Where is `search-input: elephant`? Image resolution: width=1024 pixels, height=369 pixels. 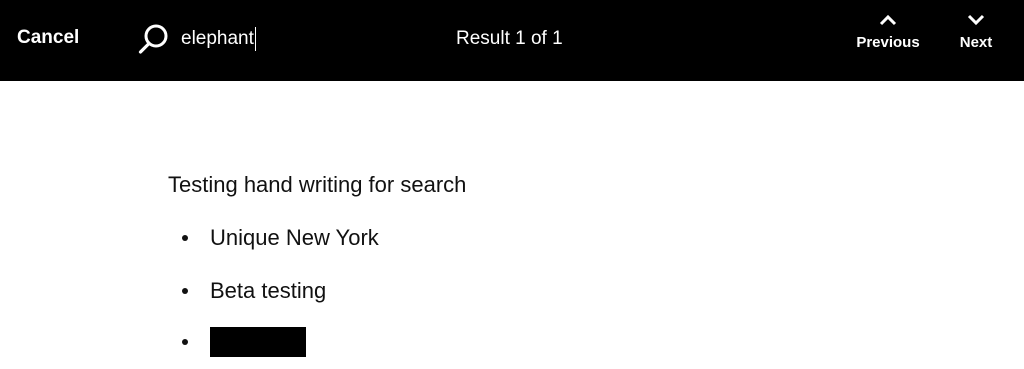
search-input: elephant is located at coordinates (218, 39).